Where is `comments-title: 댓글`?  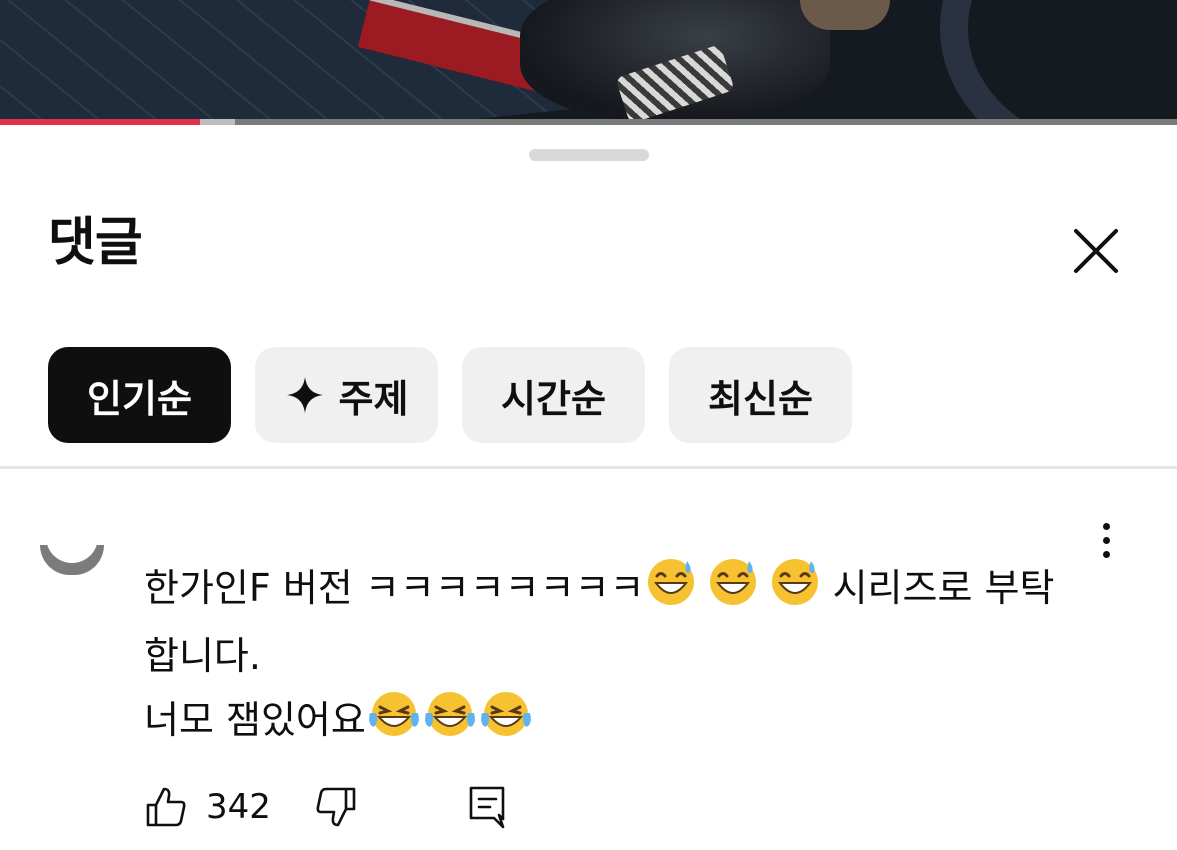 comments-title: 댓글 is located at coordinates (95, 243).